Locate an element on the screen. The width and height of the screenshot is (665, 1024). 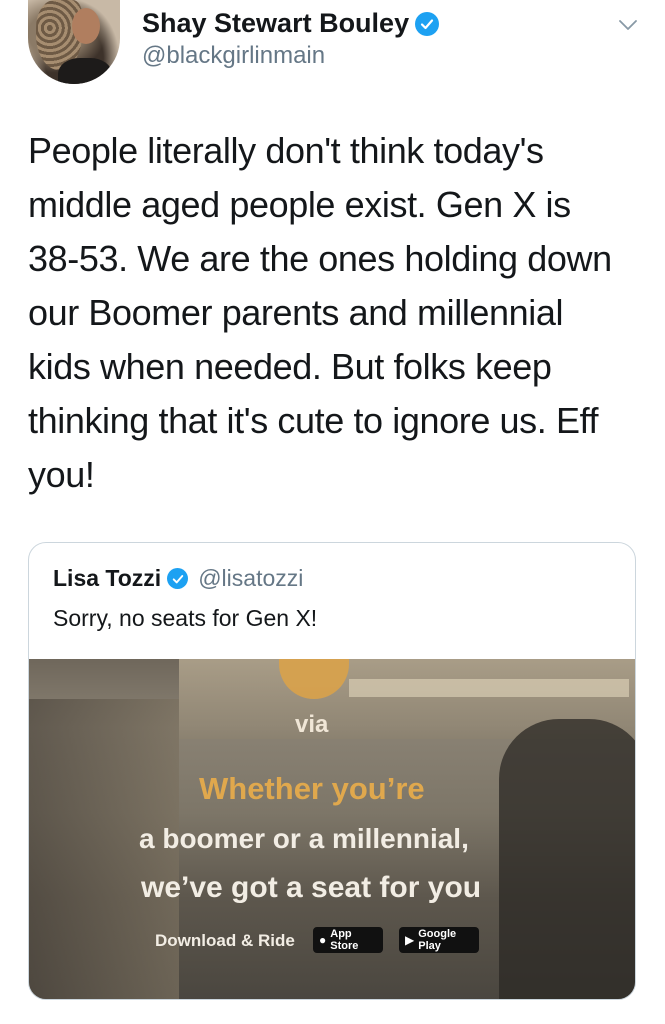
ad-headline-line3: we’ve got a seat for you is located at coordinates (311, 887).